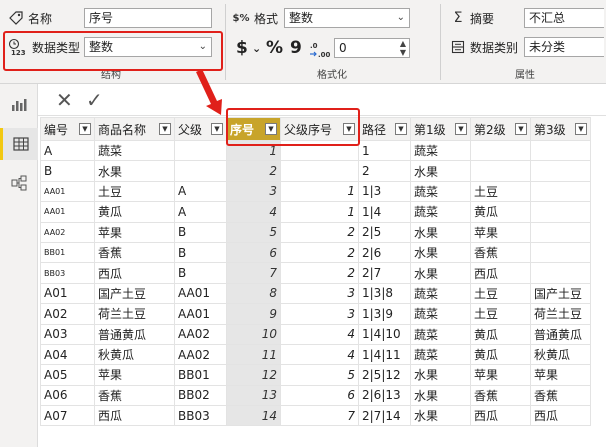 Image resolution: width=606 pixels, height=447 pixels. What do you see at coordinates (384, 416) in the screenshot?
I see `table-cell: 2|7|14` at bounding box center [384, 416].